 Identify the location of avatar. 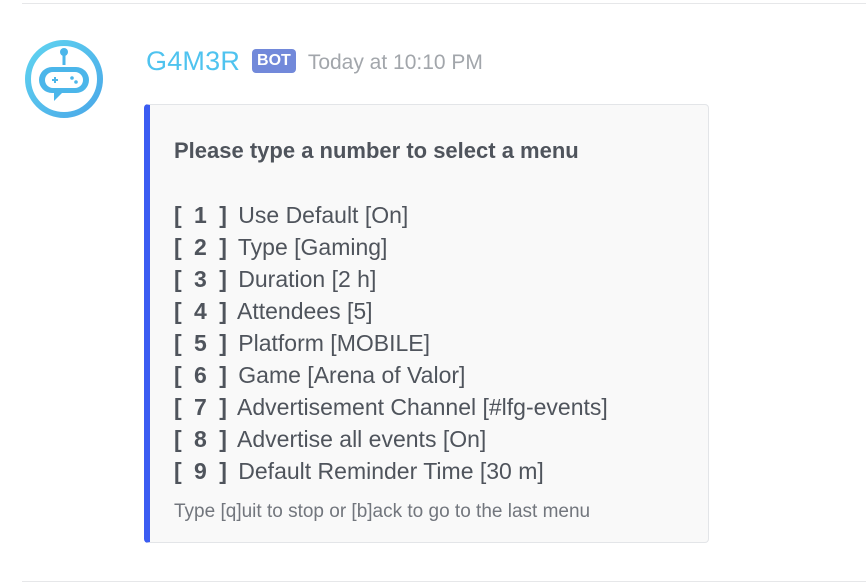
(64, 79).